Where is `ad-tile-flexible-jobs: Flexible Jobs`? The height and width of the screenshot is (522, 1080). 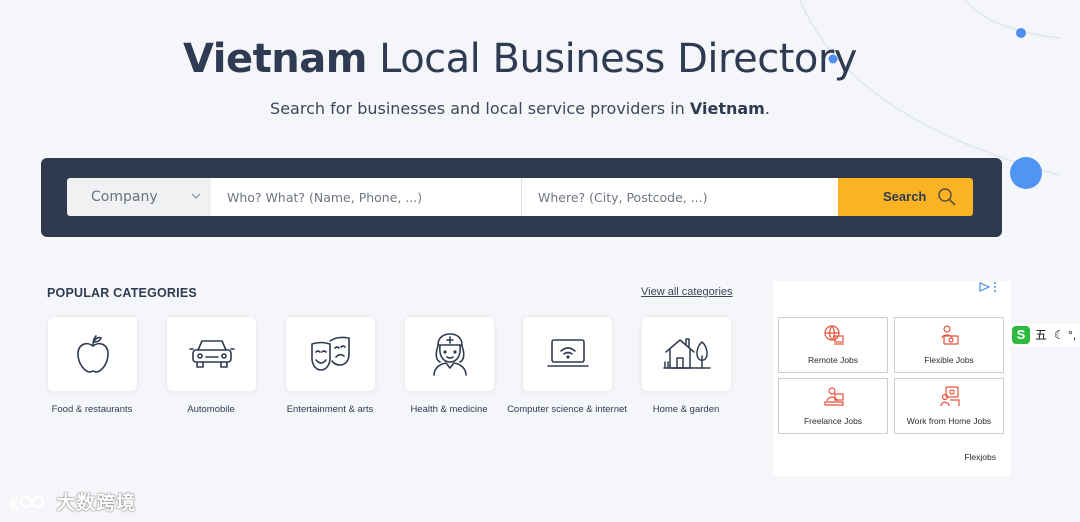 ad-tile-flexible-jobs: Flexible Jobs is located at coordinates (949, 345).